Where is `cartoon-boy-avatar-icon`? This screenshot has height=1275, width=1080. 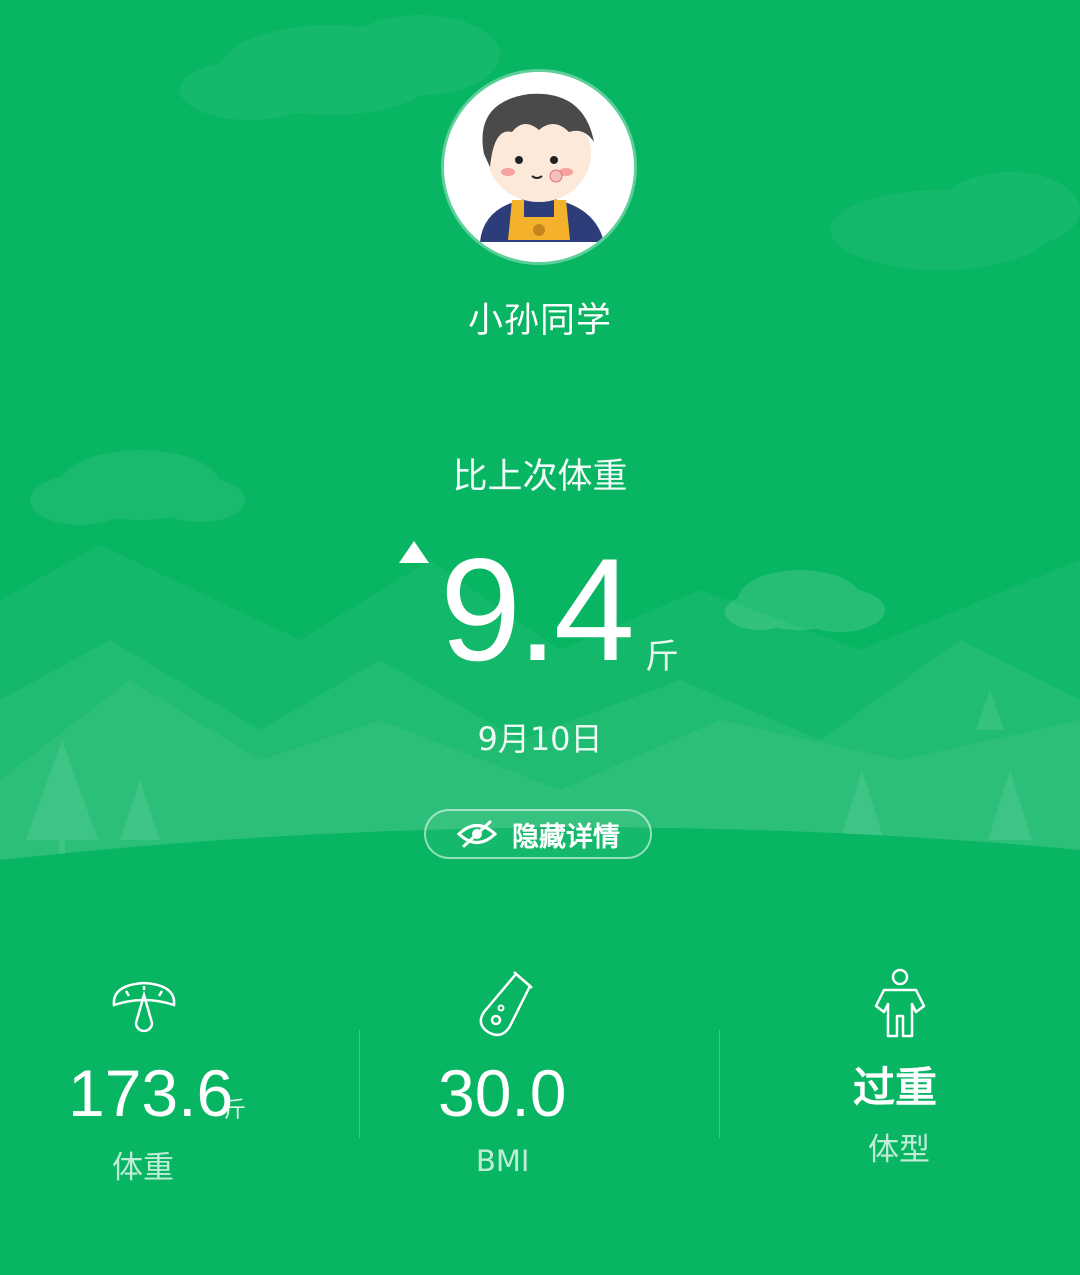 cartoon-boy-avatar-icon is located at coordinates (539, 167).